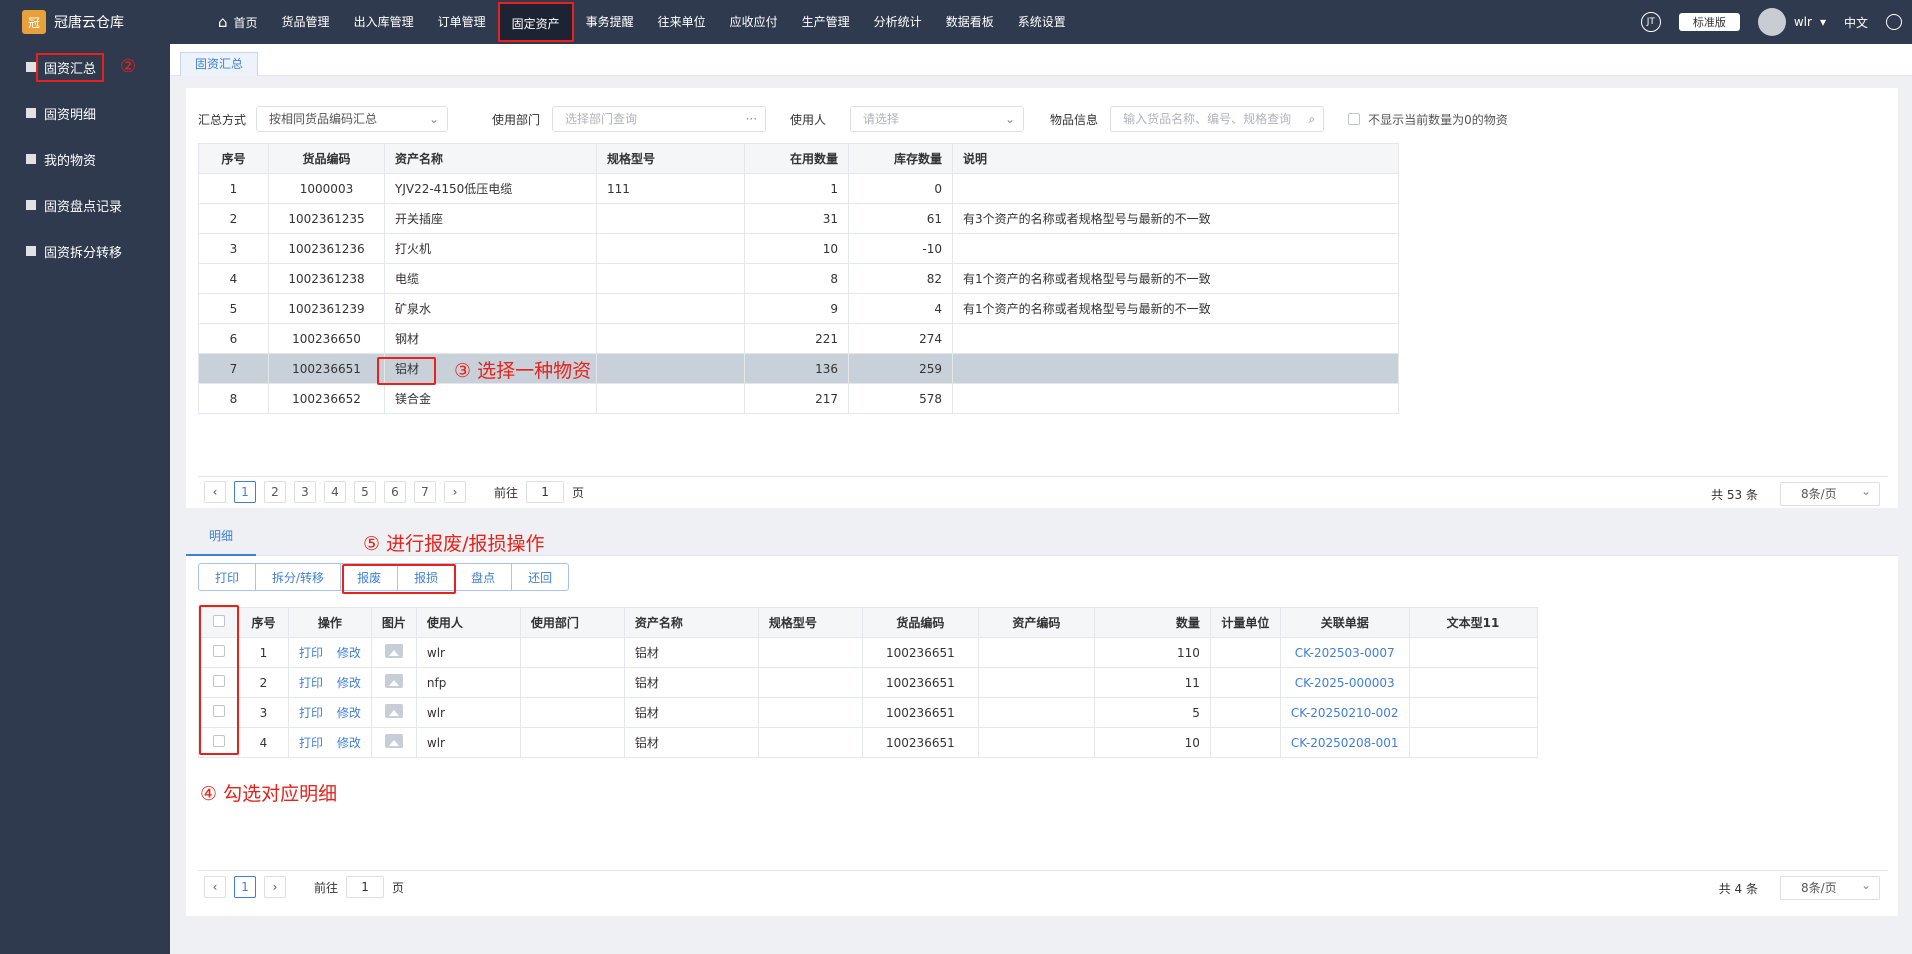  I want to click on table-row: 4 1002361238 电缆 8 82 有1个资产的名称或者规格型号与最新的不一致, so click(798, 278).